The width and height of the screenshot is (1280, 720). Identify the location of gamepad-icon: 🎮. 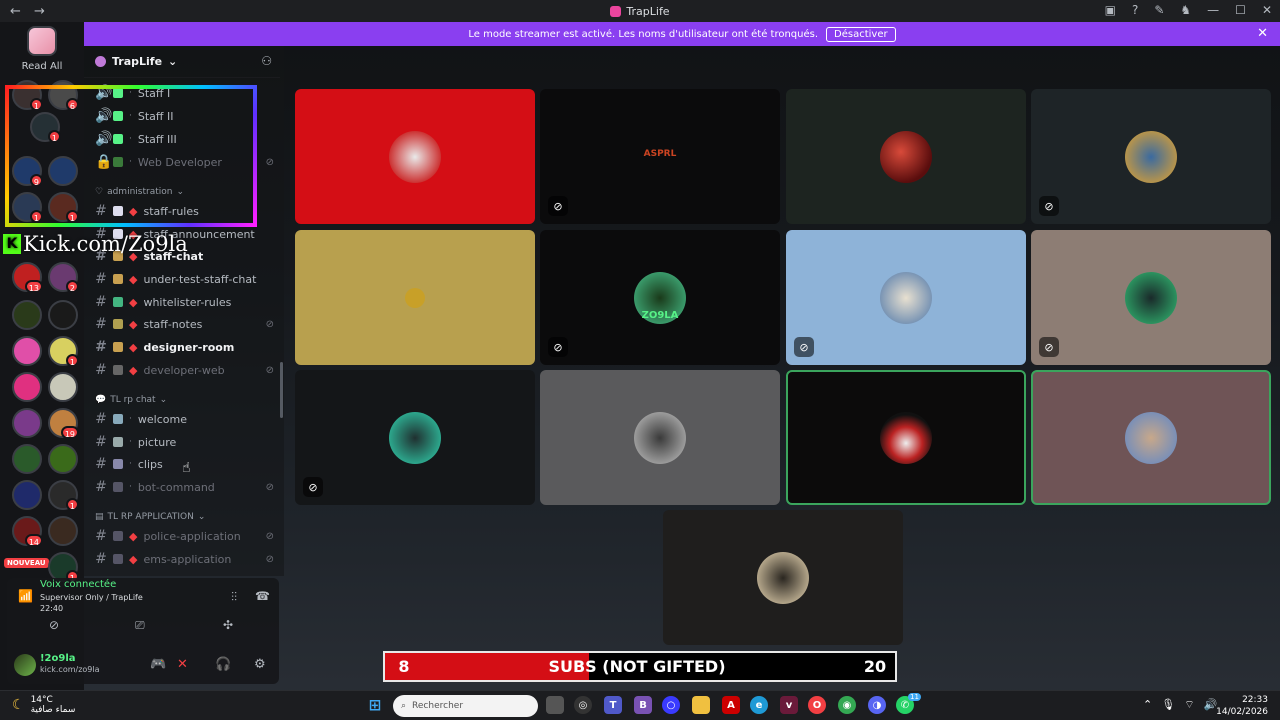
(158, 664).